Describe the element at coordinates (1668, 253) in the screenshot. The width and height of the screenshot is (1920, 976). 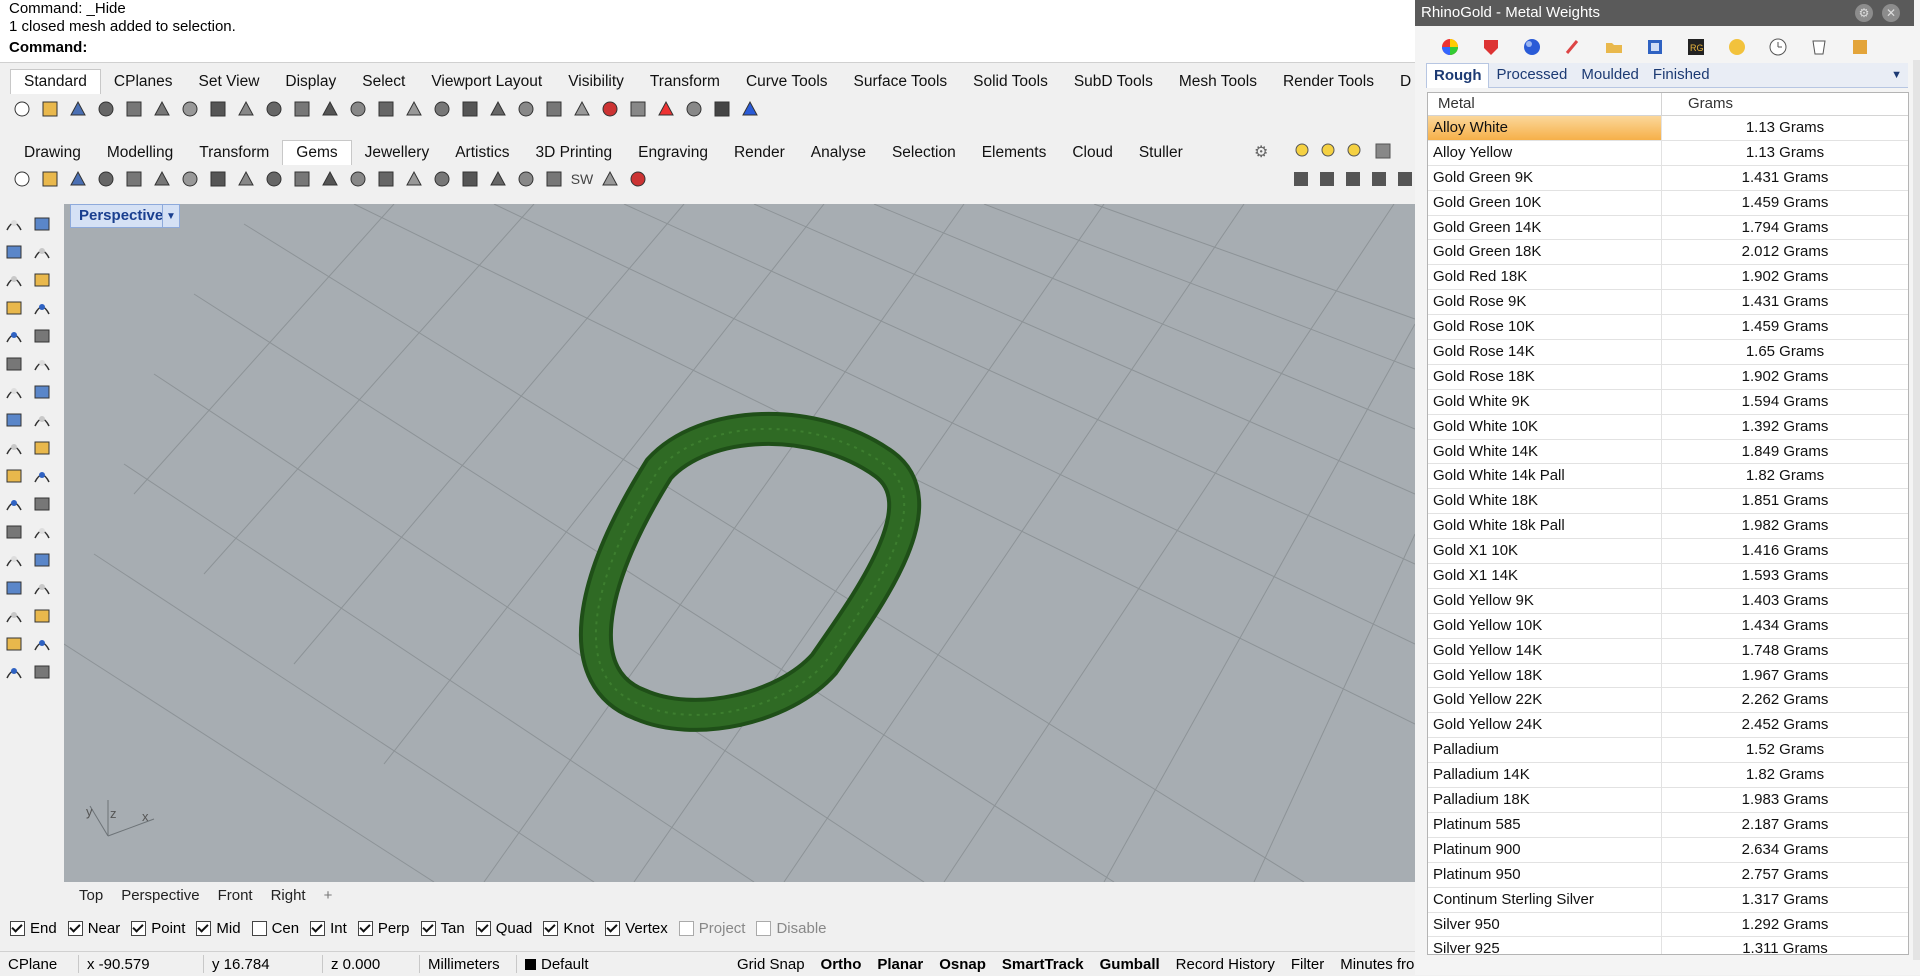
I see `table-row: Gold Green 18K 2.012 Grams` at that location.